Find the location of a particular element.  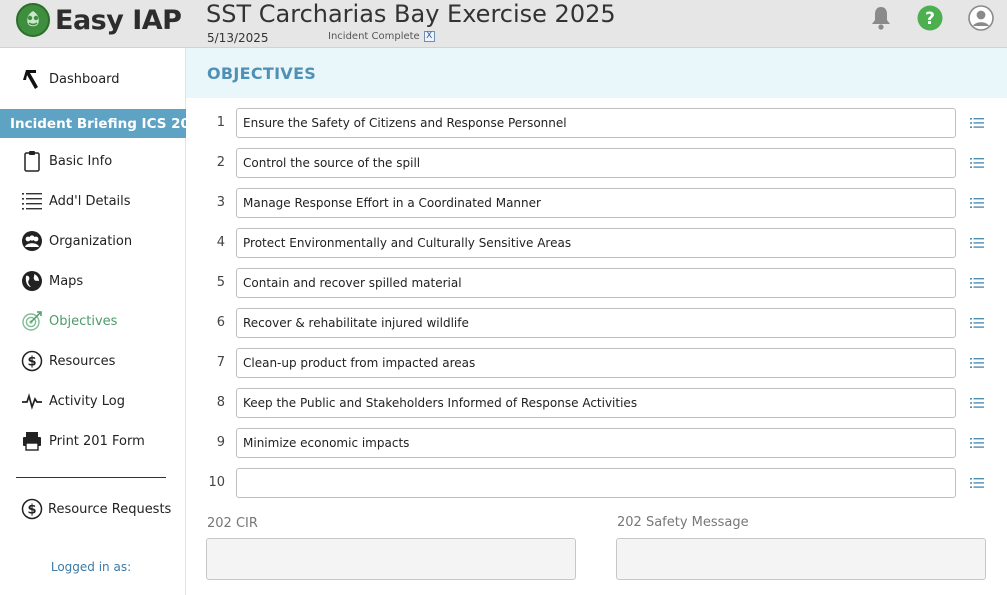

target-icon is located at coordinates (32, 321).